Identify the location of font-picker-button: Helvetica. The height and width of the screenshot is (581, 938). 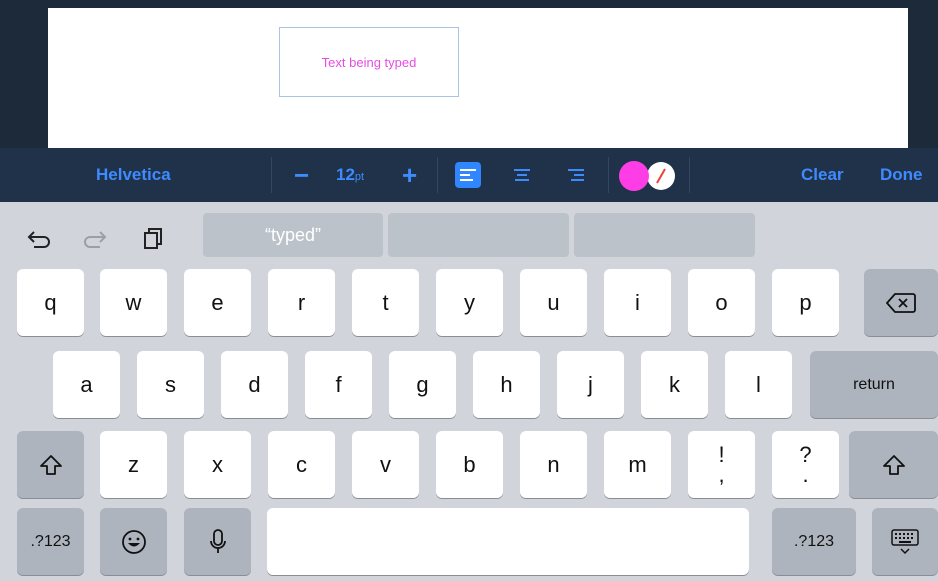
(133, 175).